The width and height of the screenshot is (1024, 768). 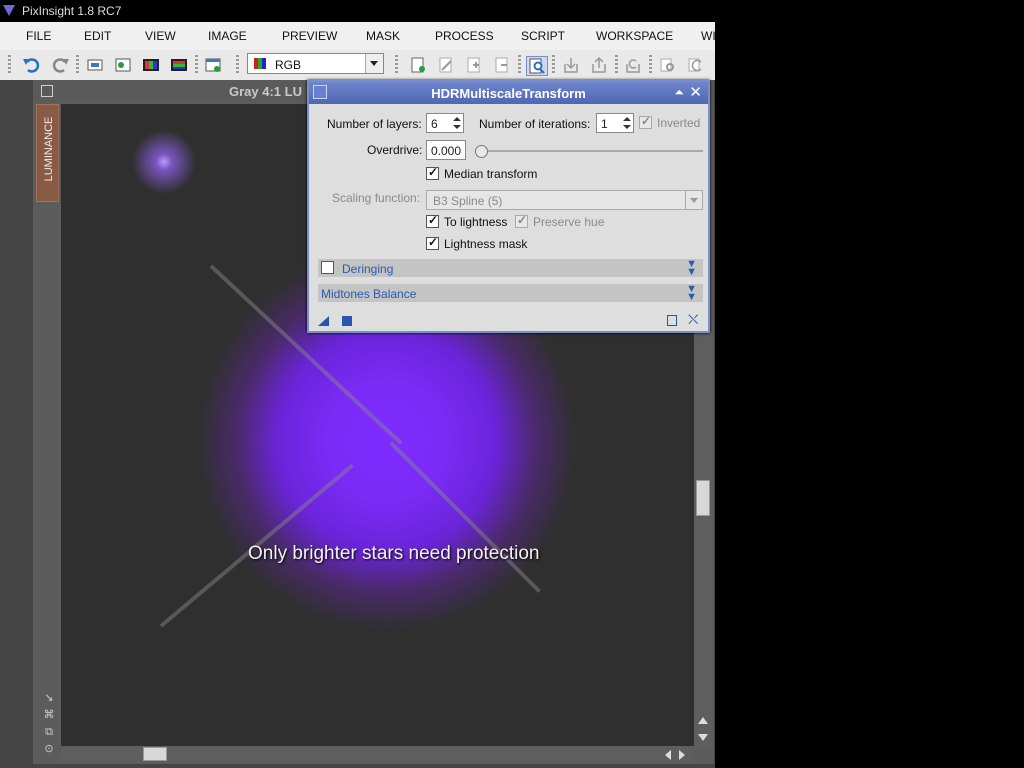 I want to click on dialog-title-bar: HDRMultiscaleTransform ⏶ ✕, so click(x=508, y=93).